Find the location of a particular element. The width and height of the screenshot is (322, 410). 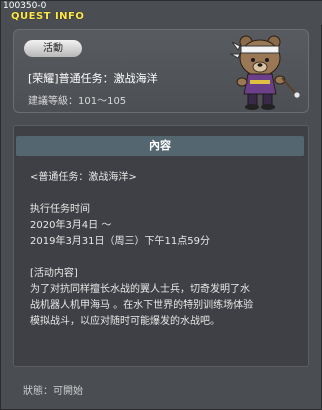

recommended-level: 建議等級：101～105 is located at coordinates (77, 101).